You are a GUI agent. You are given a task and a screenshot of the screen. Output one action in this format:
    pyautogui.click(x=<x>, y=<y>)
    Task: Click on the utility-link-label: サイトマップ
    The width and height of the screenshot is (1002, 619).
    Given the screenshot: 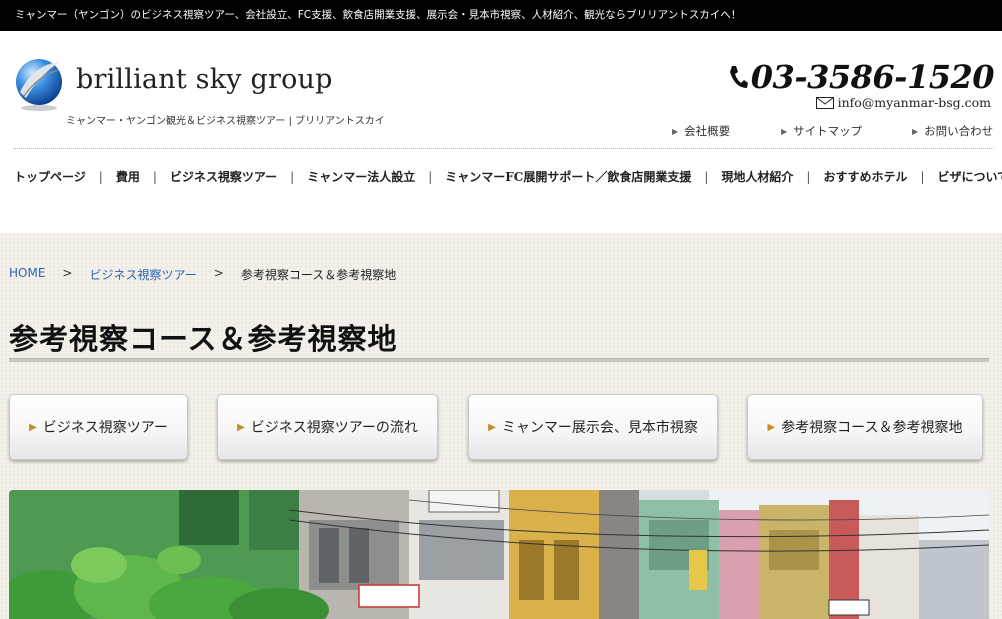 What is the action you would take?
    pyautogui.click(x=828, y=131)
    